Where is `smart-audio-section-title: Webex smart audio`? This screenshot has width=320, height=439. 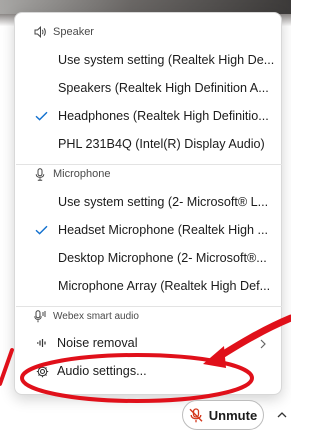
smart-audio-section-title: Webex smart audio is located at coordinates (96, 316).